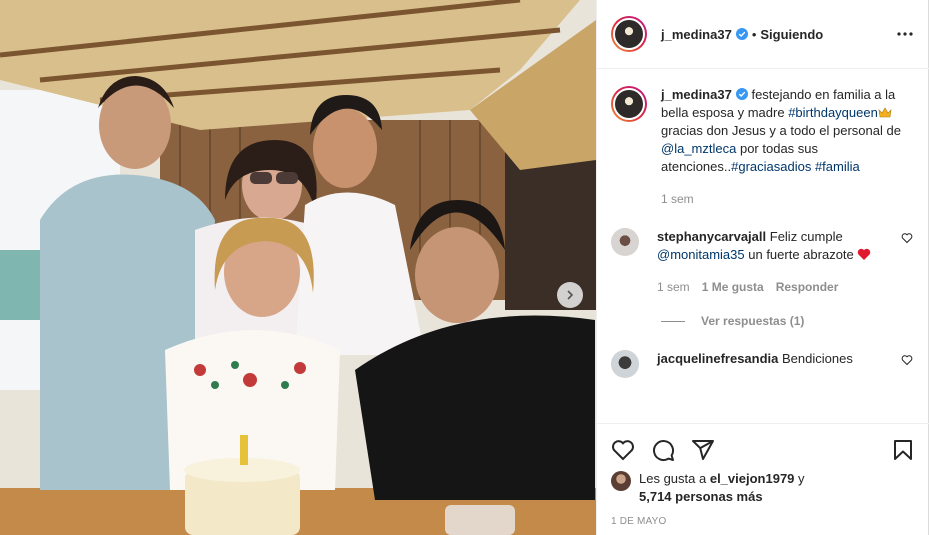 The image size is (929, 535). I want to click on author-username: j_medina37, so click(704, 34).